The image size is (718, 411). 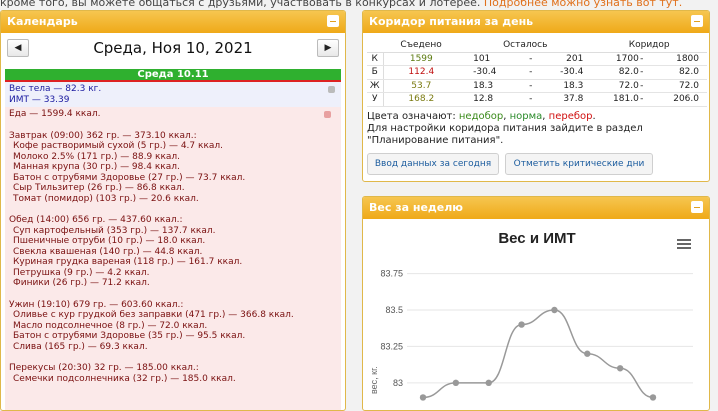 I want to click on corridor-cell-left-from: 12.8, so click(x=493, y=99).